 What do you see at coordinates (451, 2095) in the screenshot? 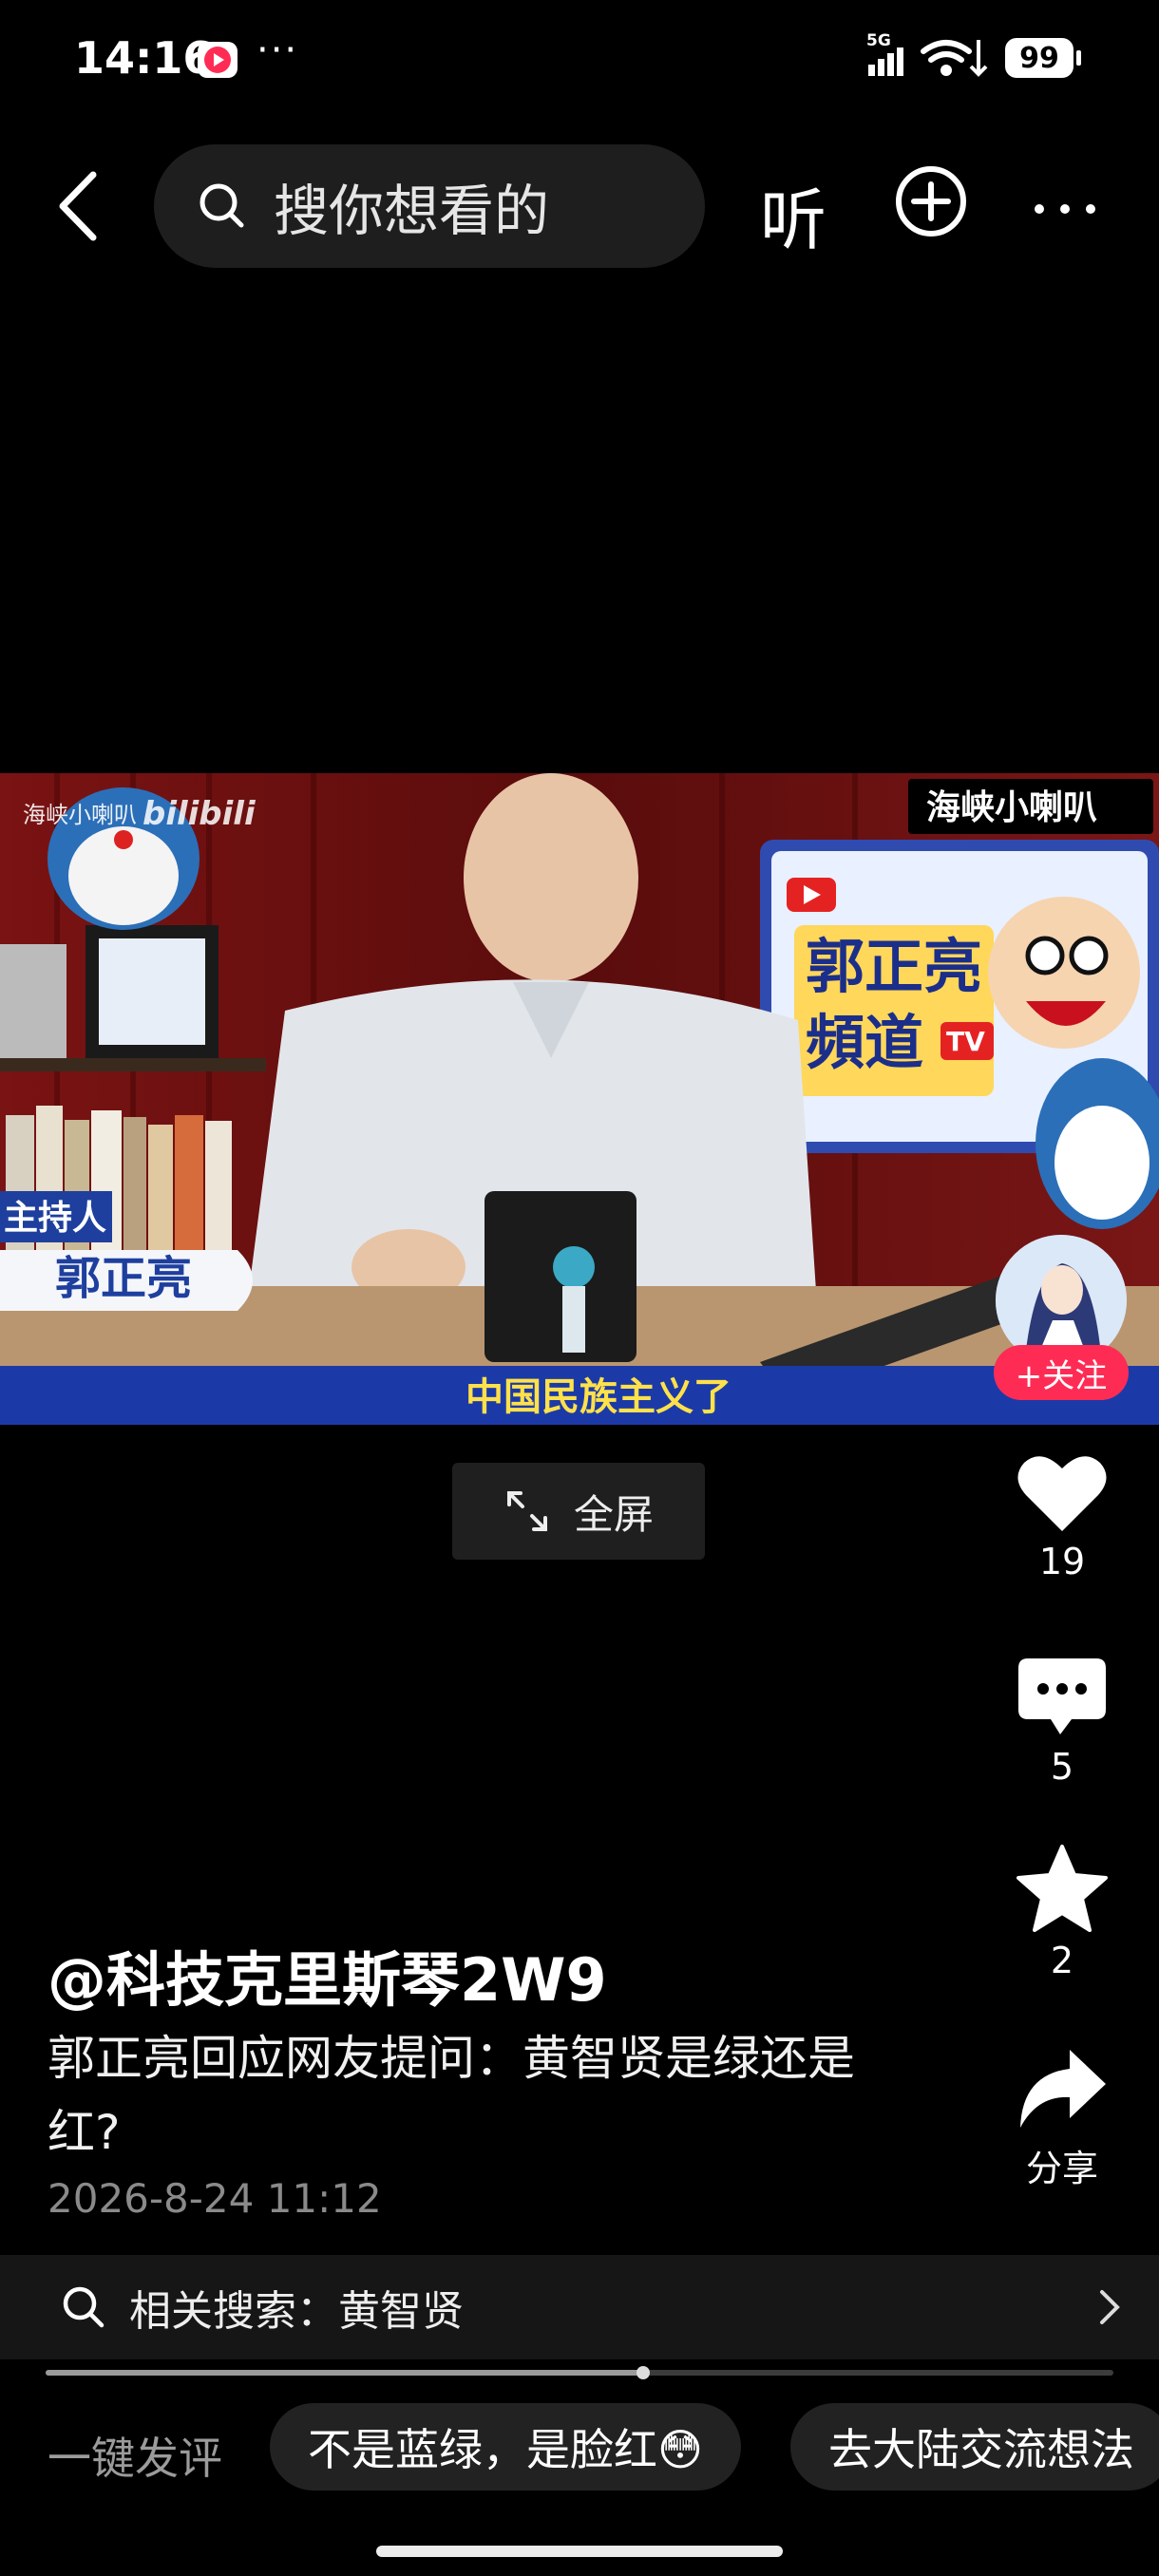
I see `post-caption: 郭正亮回应网友提问：黄智贤是绿还是红?` at bounding box center [451, 2095].